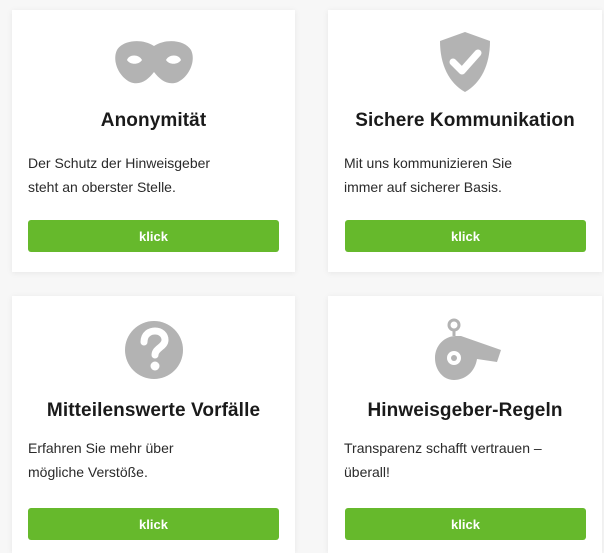 This screenshot has width=604, height=553. Describe the element at coordinates (153, 62) in the screenshot. I see `mask-icon` at that location.